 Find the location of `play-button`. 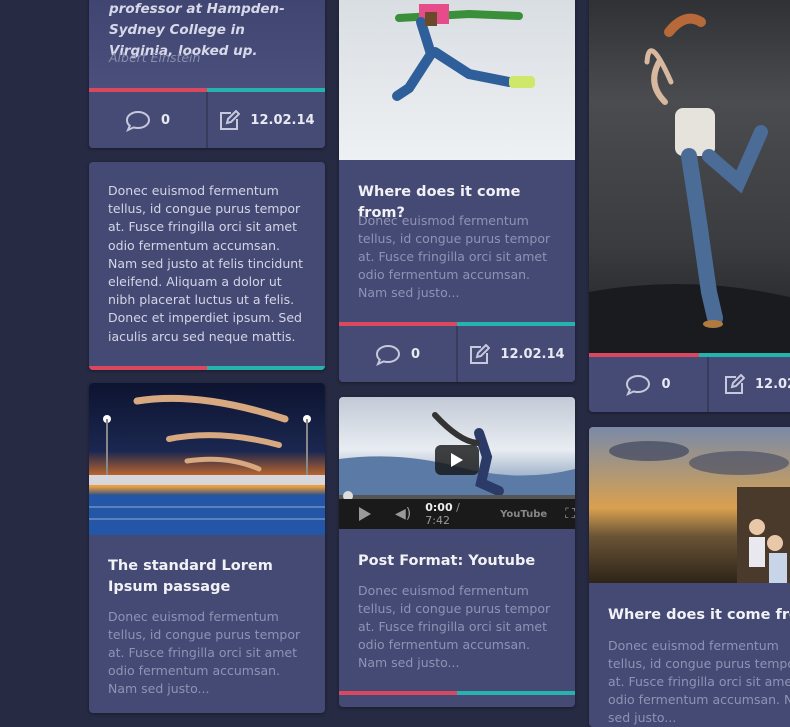

play-button is located at coordinates (457, 460).